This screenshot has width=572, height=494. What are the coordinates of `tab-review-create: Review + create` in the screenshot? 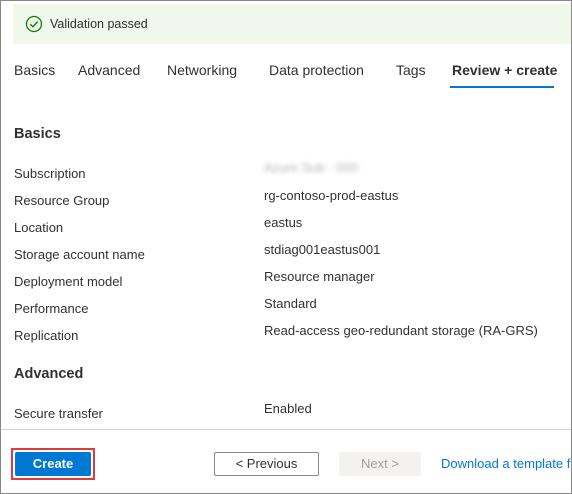 It's located at (504, 70).